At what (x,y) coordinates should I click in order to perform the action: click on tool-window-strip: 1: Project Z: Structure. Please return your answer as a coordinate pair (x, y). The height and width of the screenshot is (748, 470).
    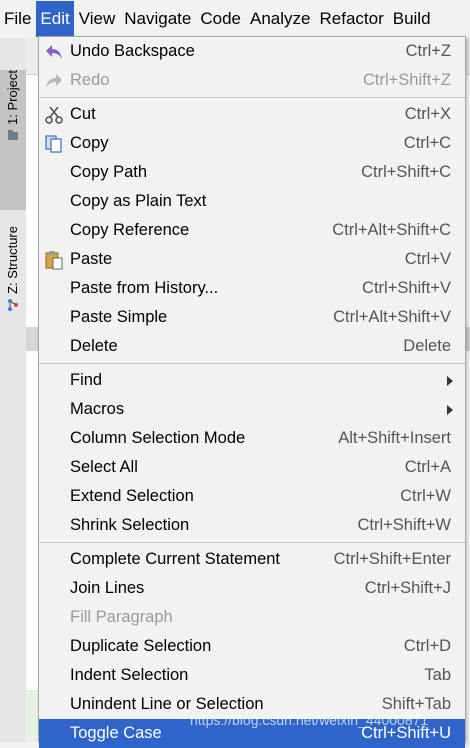
    Looking at the image, I should click on (13, 390).